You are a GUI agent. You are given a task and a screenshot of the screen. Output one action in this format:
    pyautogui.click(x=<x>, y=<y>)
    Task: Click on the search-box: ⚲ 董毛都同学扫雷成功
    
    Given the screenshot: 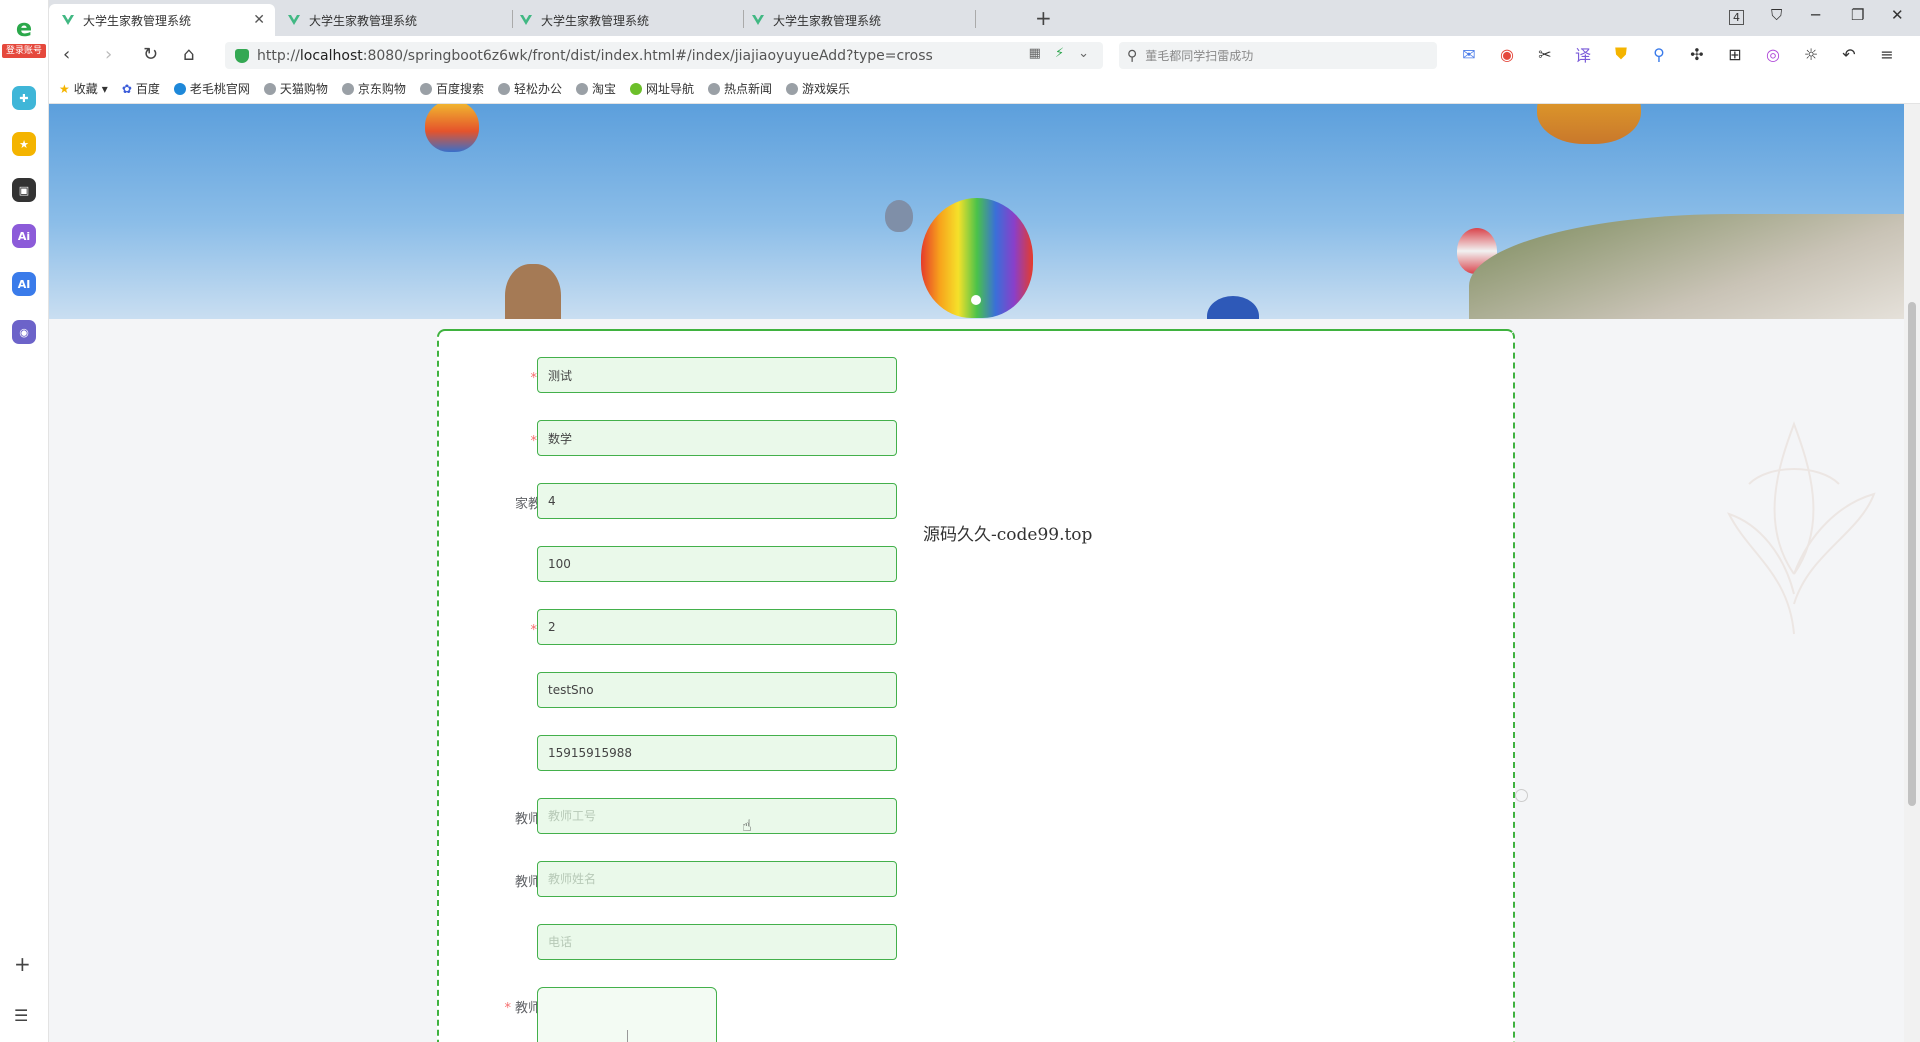 What is the action you would take?
    pyautogui.click(x=1278, y=55)
    